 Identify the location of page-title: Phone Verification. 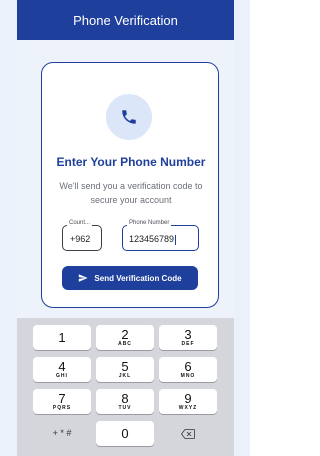
(125, 20).